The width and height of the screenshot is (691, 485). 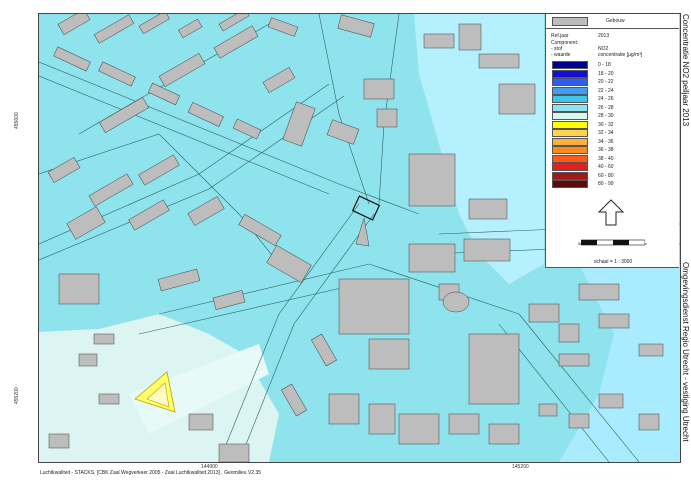 I want to click on legend-class-row: 22 - 24, so click(x=619, y=90).